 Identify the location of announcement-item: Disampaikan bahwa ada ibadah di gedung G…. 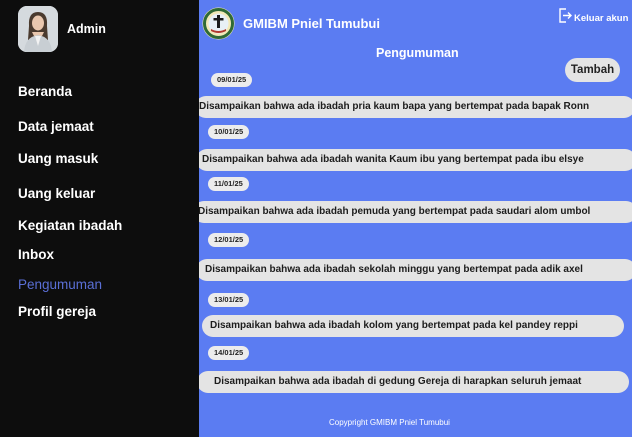
(414, 382).